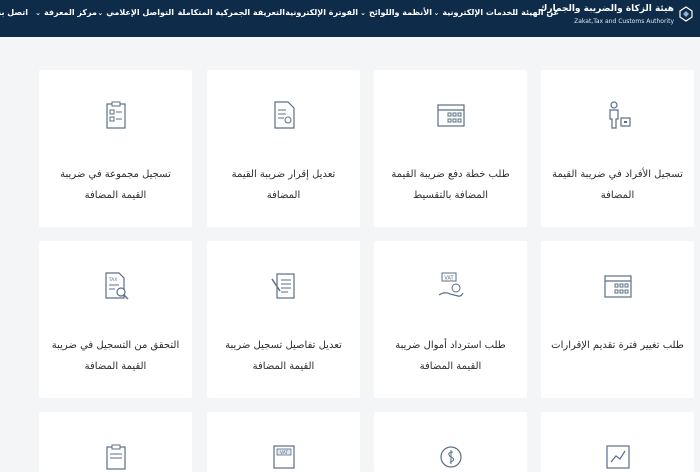  Describe the element at coordinates (284, 115) in the screenshot. I see `document-edit-icon` at that location.